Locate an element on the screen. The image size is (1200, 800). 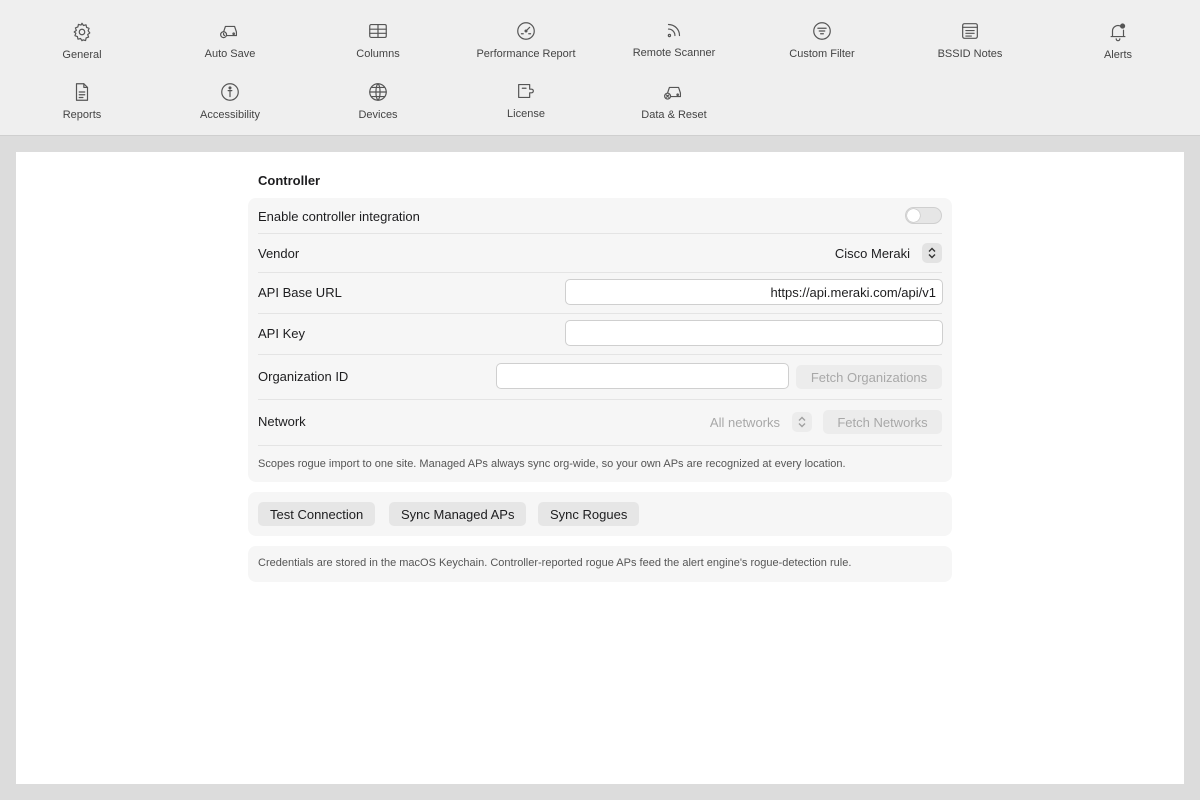
enable-toggle is located at coordinates (923, 215).